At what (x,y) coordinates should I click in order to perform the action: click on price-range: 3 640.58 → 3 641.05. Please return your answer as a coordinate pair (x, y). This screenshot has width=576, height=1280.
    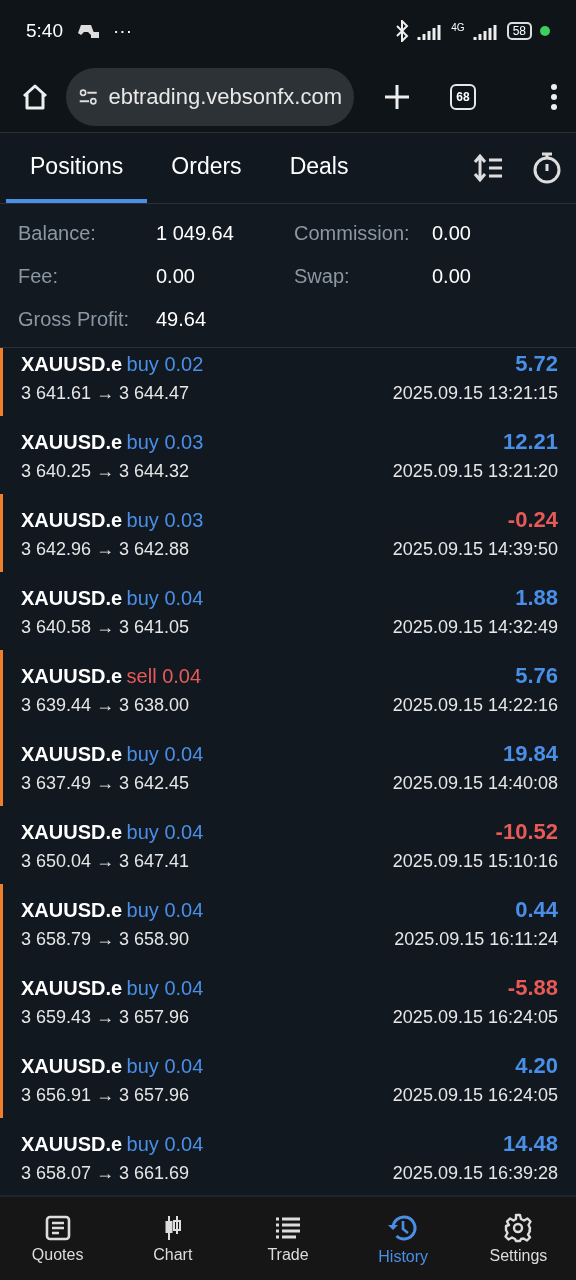
    Looking at the image, I should click on (105, 627).